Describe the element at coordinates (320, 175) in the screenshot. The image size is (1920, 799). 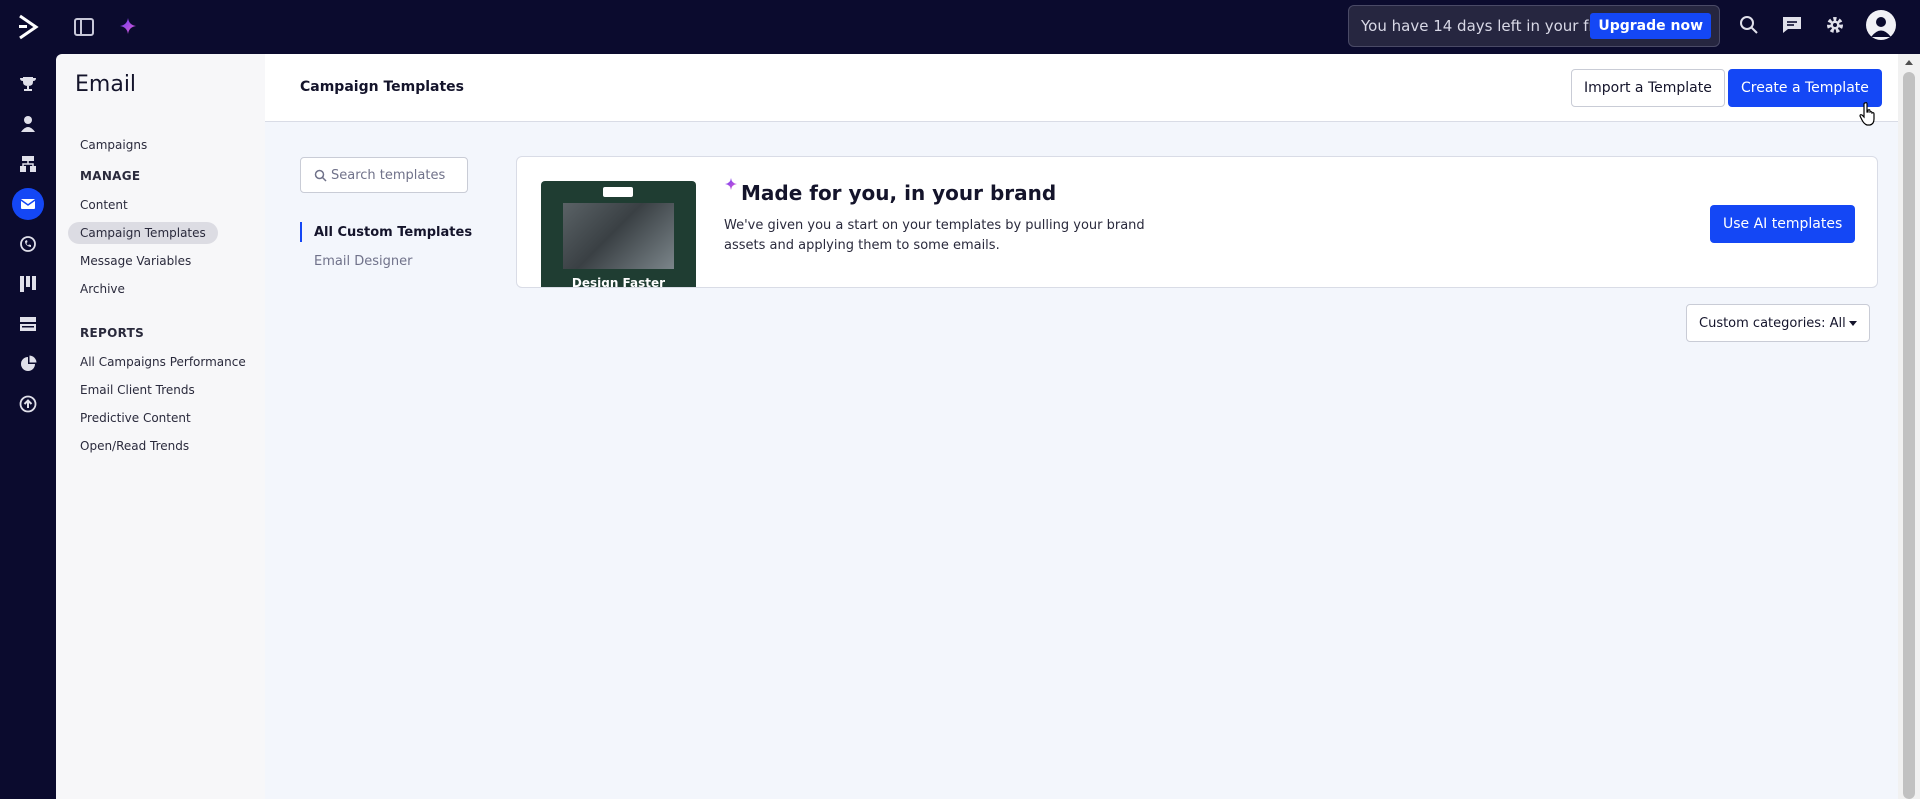
I see `search-field-icon` at that location.